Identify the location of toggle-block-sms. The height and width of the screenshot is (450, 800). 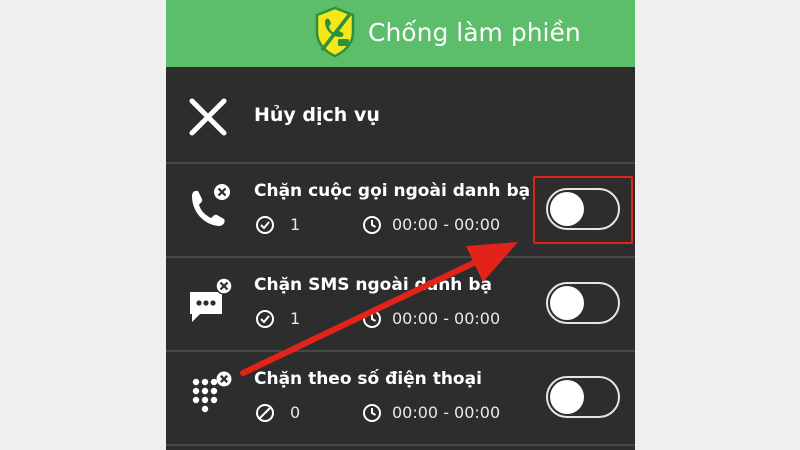
(583, 303).